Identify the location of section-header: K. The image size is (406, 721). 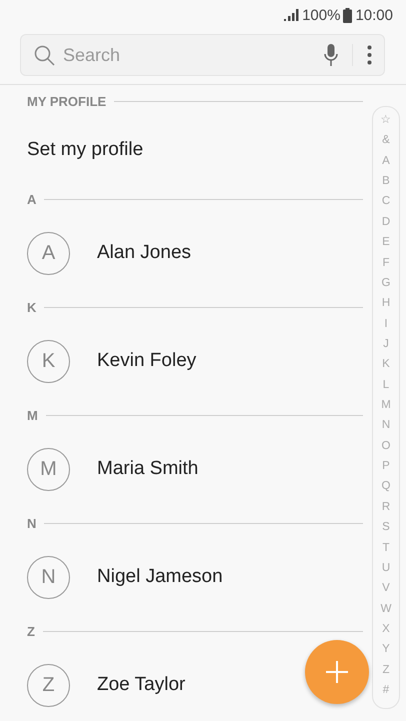
(31, 307).